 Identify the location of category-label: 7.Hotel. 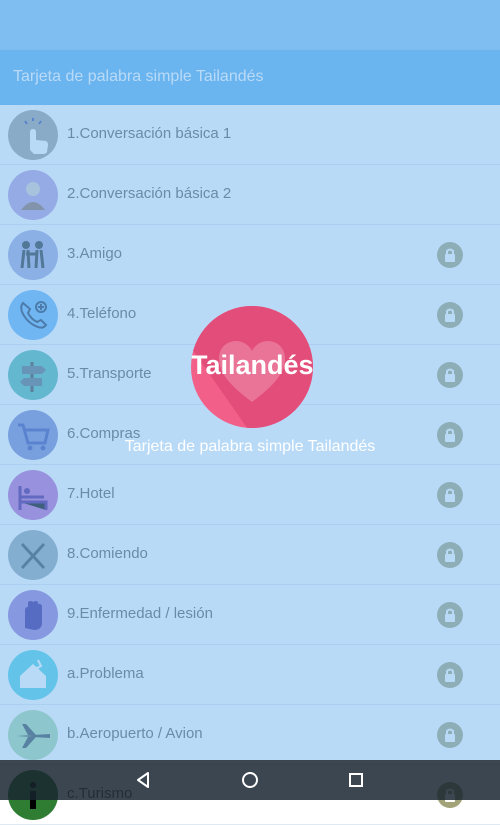
(91, 493).